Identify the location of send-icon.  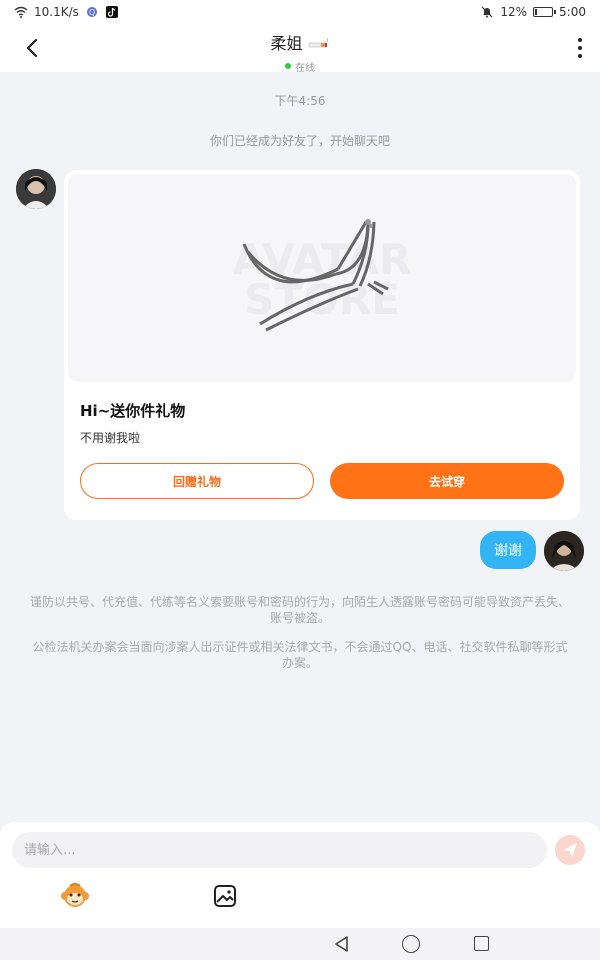
(570, 850).